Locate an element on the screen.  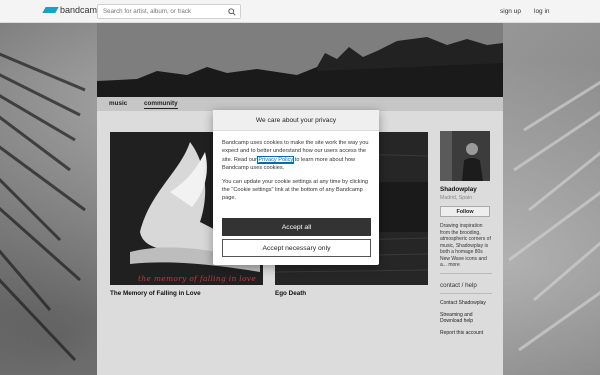
accept-necessary-button: Accept necessary only is located at coordinates (296, 248).